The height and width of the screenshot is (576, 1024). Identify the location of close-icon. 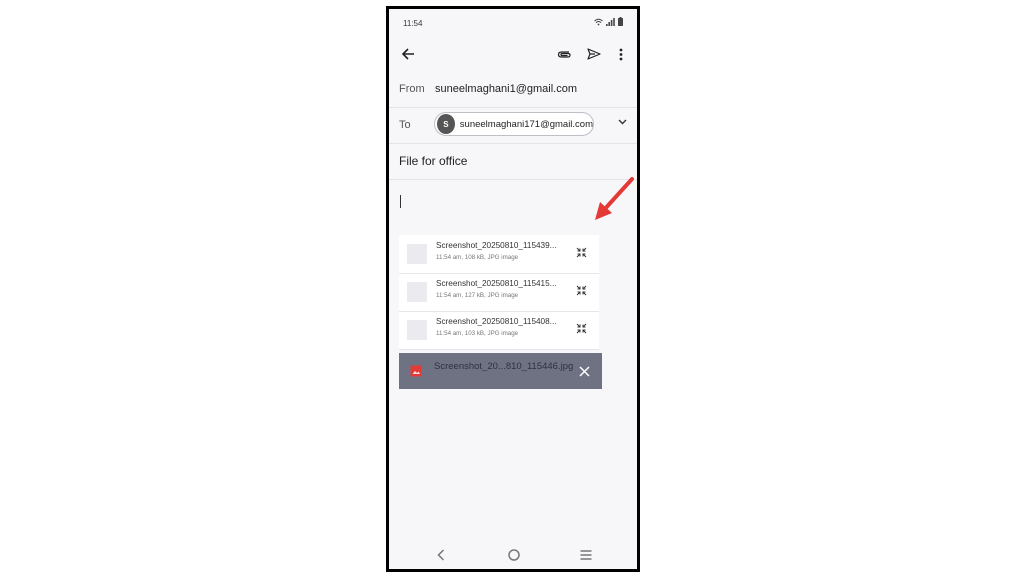
(584, 373).